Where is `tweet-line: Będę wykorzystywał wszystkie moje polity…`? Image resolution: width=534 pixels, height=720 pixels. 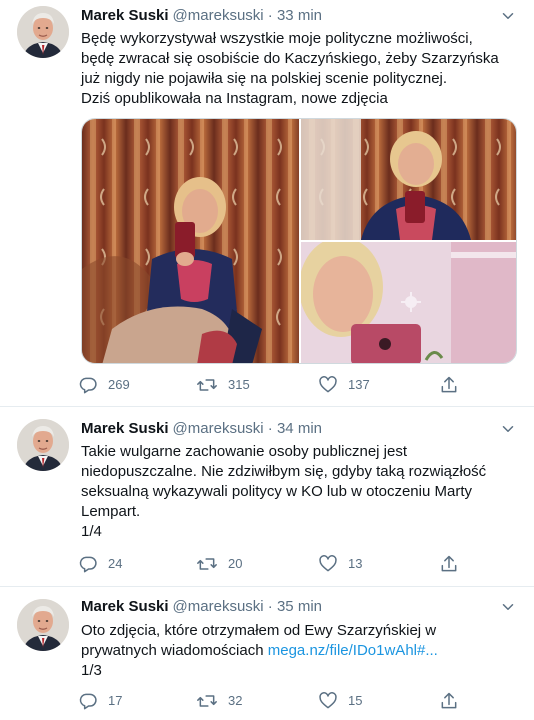 tweet-line: Będę wykorzystywał wszystkie moje polity… is located at coordinates (277, 38).